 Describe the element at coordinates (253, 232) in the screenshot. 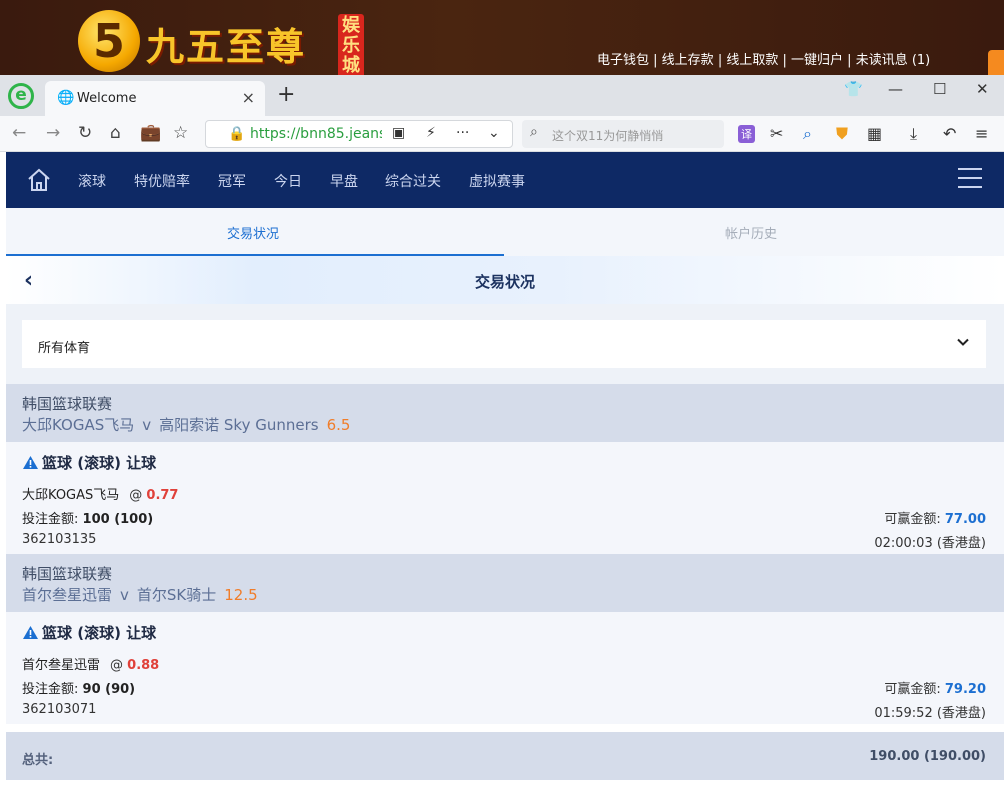

I see `tab-transaction-status: 交易状况` at that location.